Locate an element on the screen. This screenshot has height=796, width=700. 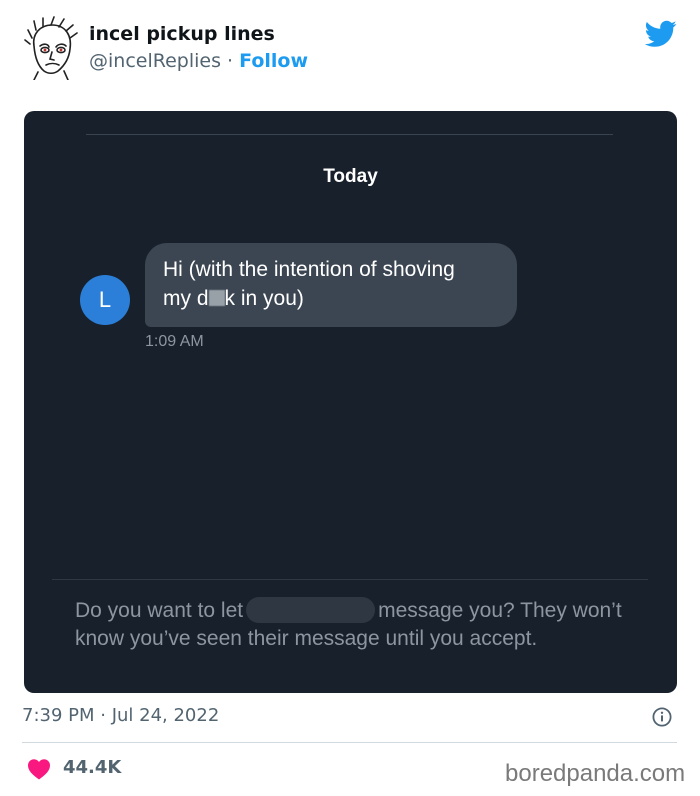
redacted-name is located at coordinates (311, 610).